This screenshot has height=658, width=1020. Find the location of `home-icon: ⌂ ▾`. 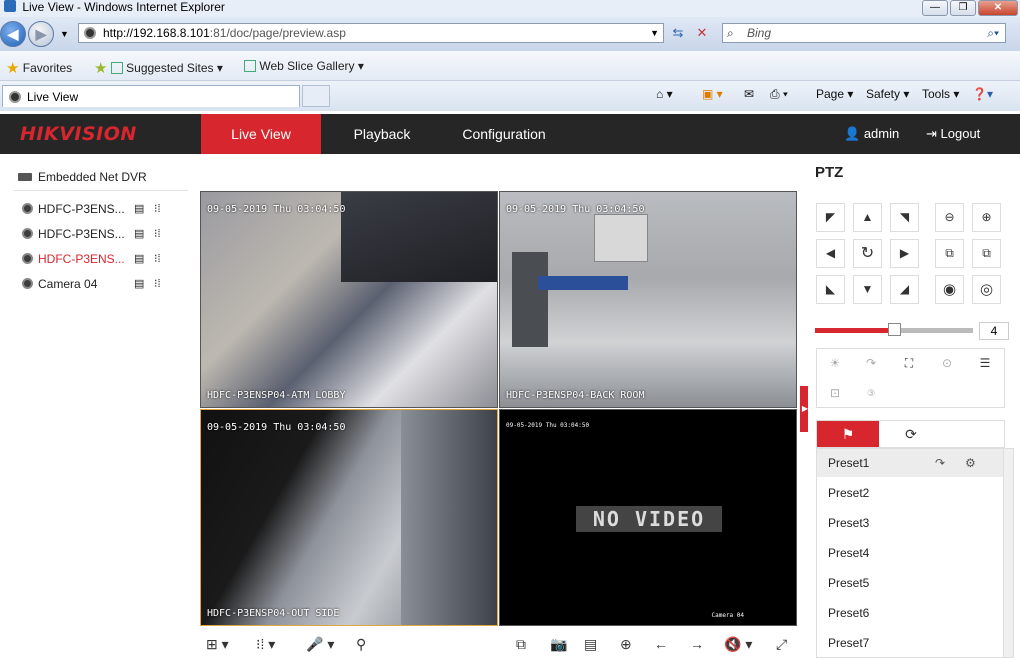

home-icon: ⌂ ▾ is located at coordinates (664, 94).